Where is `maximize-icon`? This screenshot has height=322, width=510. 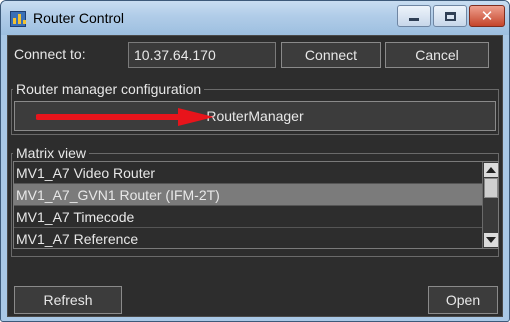
maximize-icon is located at coordinates (450, 16).